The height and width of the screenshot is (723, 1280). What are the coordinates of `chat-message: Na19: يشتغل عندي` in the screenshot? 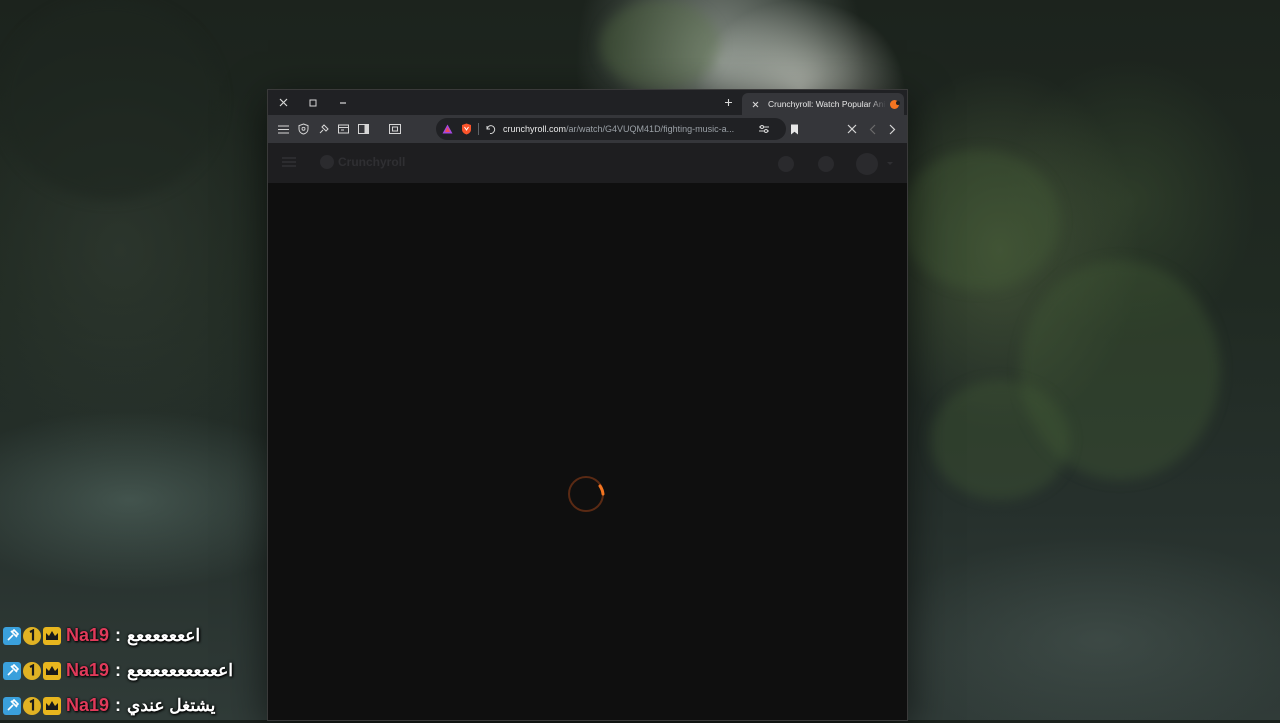 It's located at (133, 705).